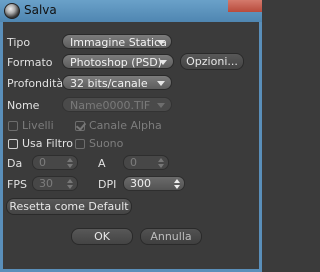  Describe the element at coordinates (47, 143) in the screenshot. I see `usa-filtro-label: Usa Filtro` at that location.